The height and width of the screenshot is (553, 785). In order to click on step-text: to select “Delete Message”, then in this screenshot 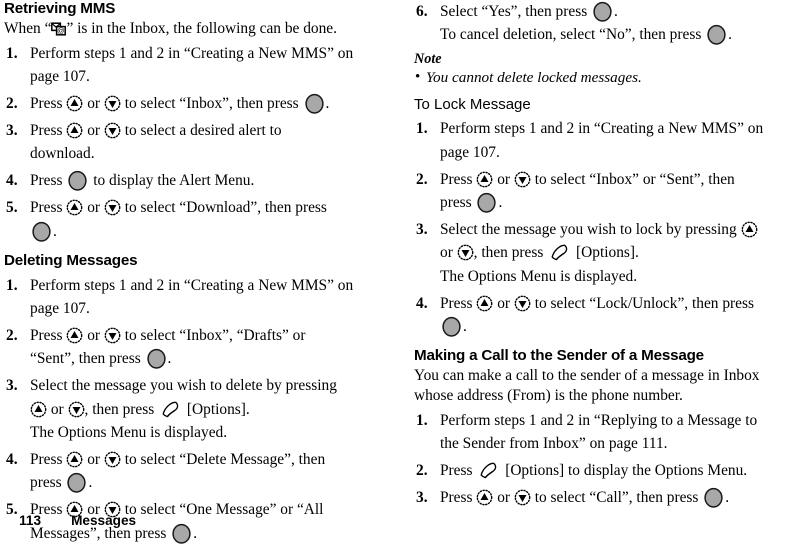, I will do `click(223, 459)`.